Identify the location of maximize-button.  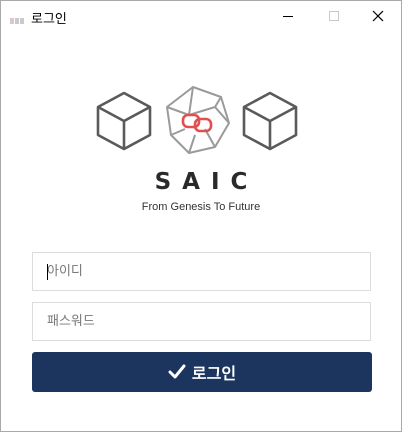
(334, 16).